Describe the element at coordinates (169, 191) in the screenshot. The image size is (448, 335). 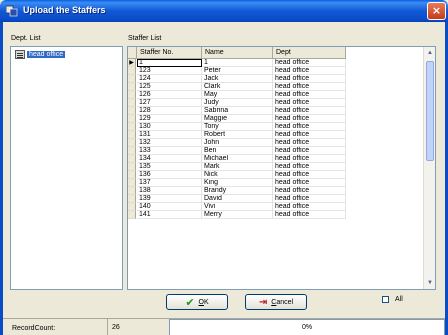
I see `cell-staffer-no: 138` at that location.